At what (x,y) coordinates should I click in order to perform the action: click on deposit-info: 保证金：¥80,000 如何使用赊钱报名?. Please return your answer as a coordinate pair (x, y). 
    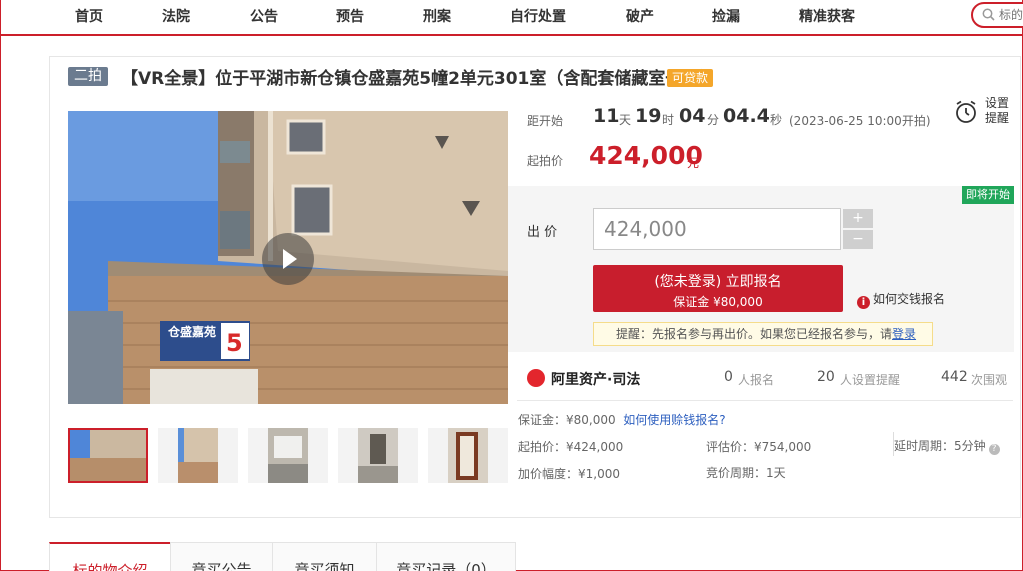
    Looking at the image, I should click on (622, 420).